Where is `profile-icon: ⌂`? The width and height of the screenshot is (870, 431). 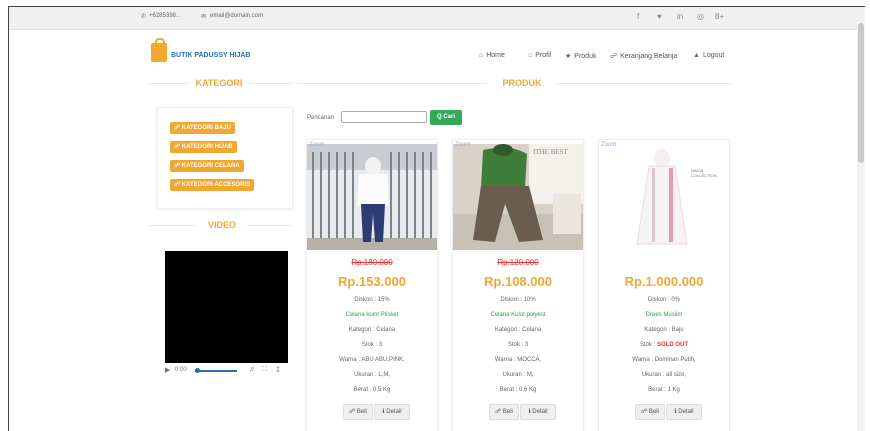 profile-icon: ⌂ is located at coordinates (530, 55).